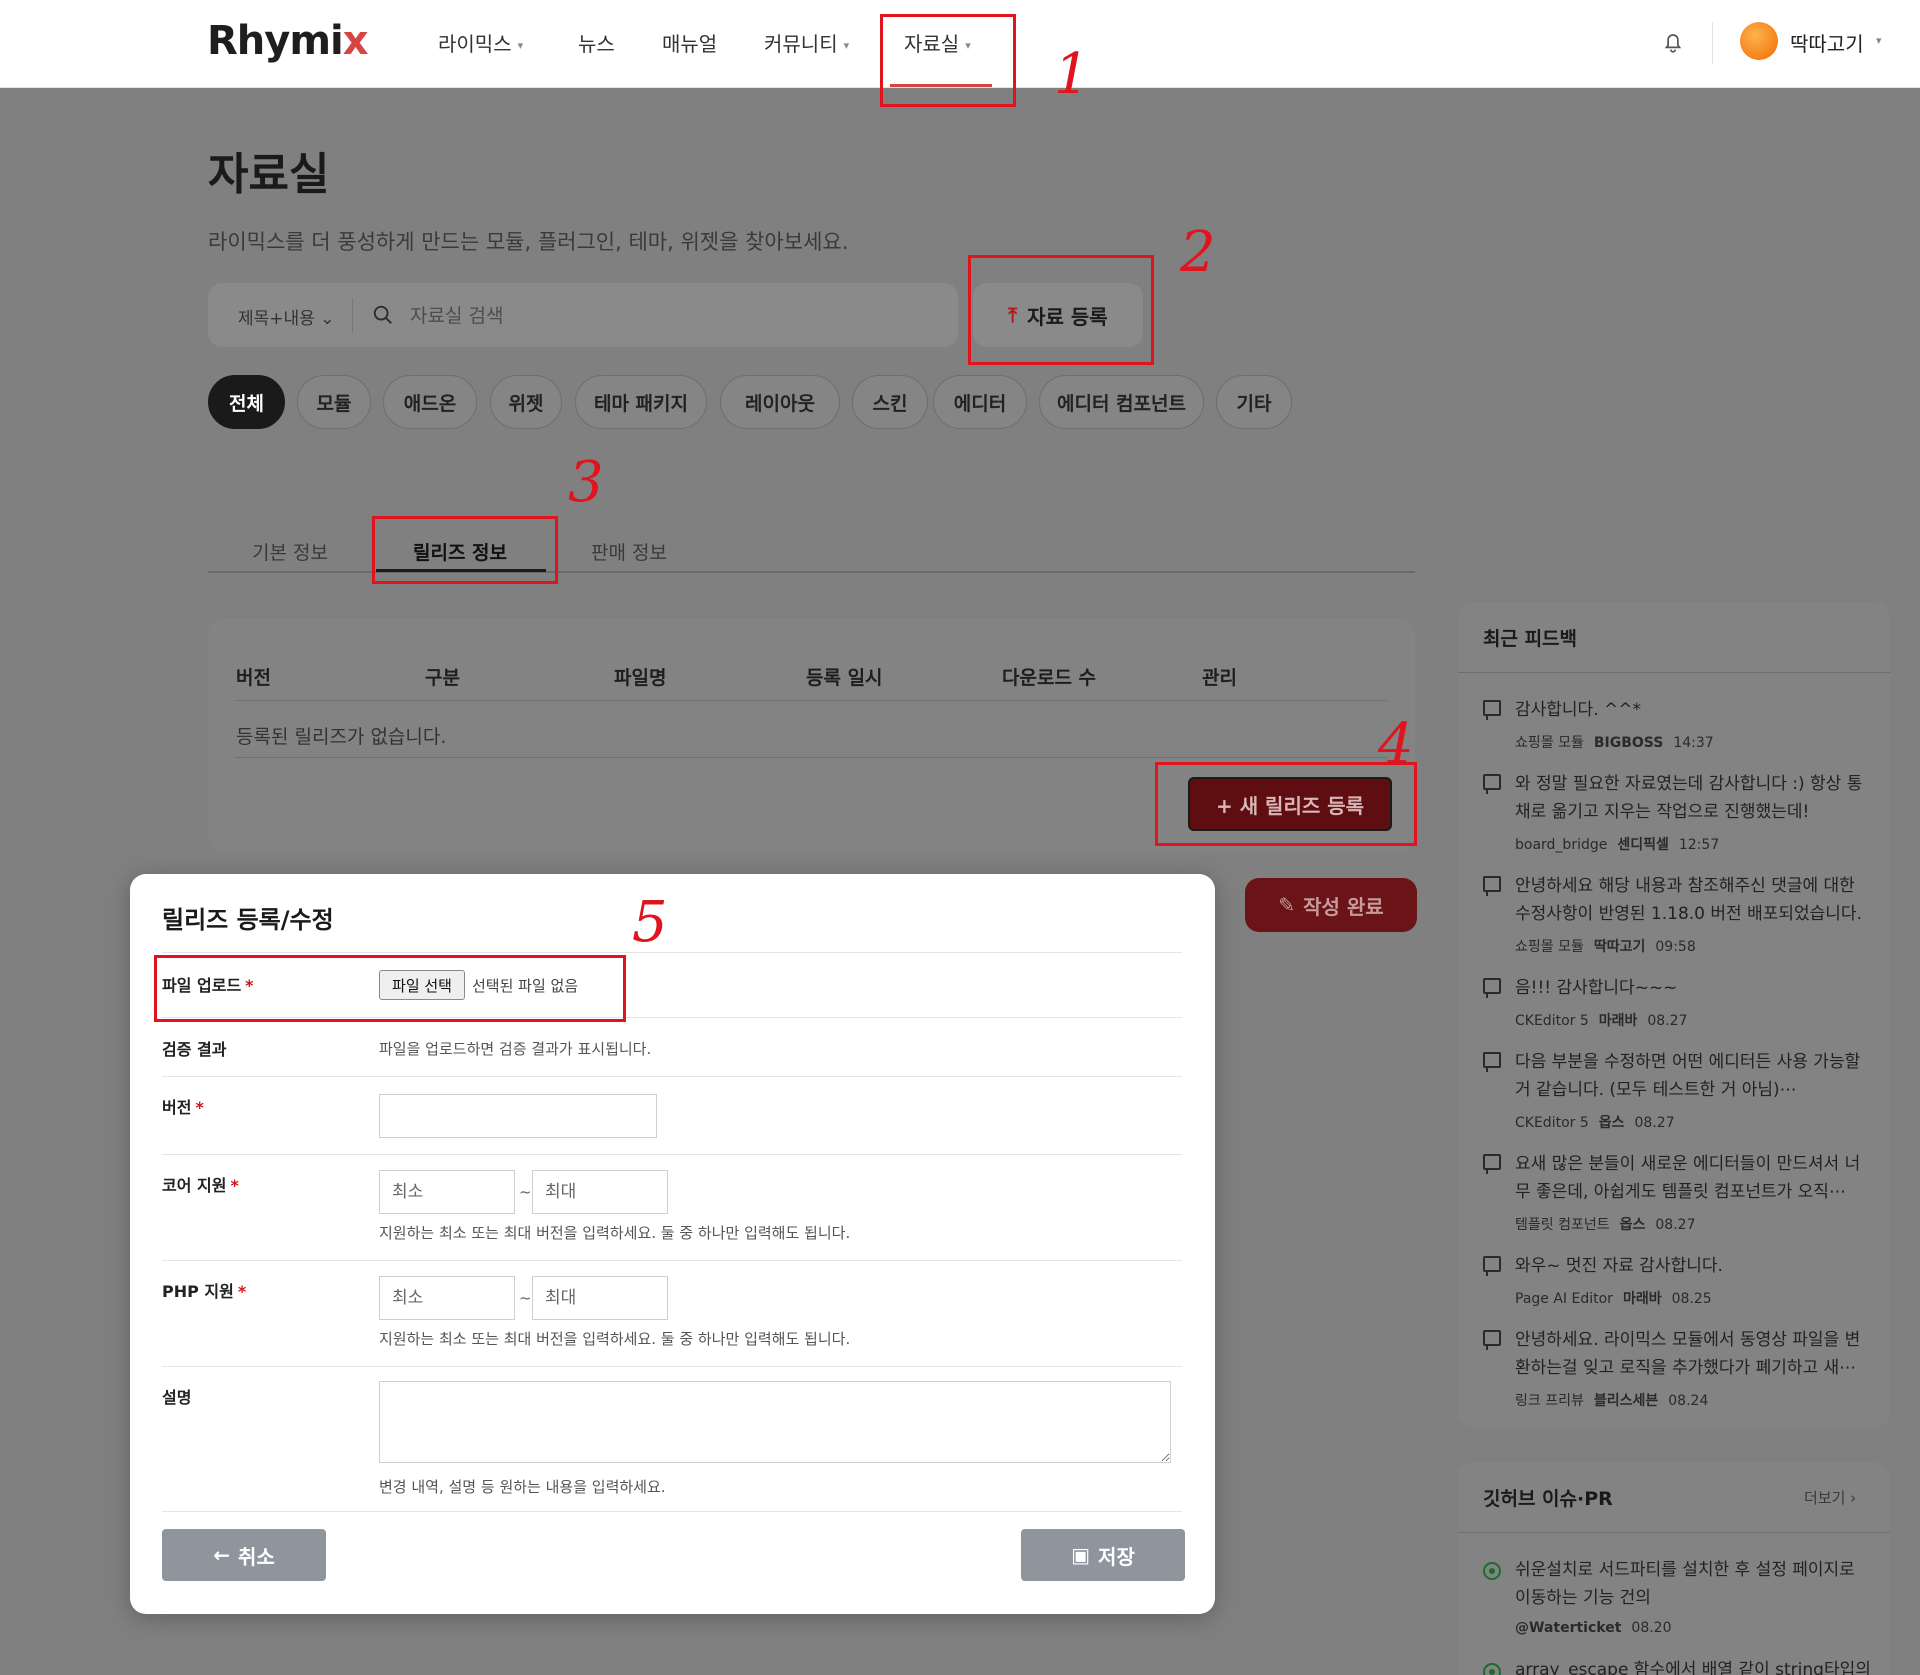 This screenshot has width=1920, height=1675. I want to click on search-scope-select: 제목+내용 ⌄, so click(286, 316).